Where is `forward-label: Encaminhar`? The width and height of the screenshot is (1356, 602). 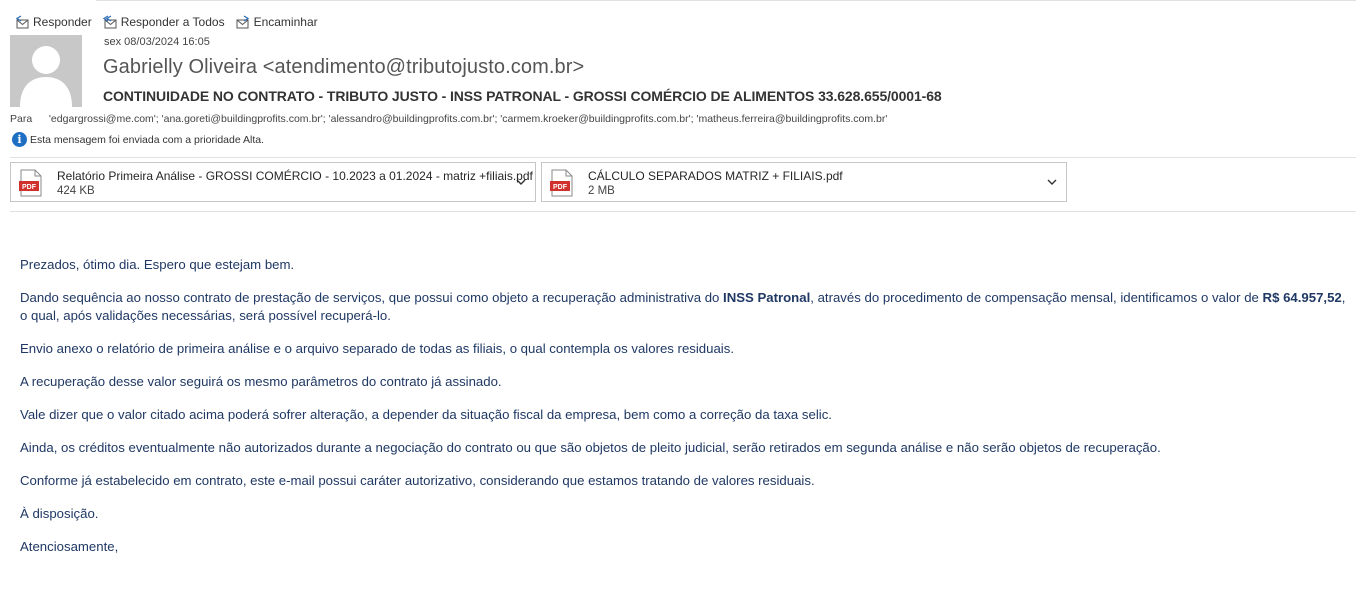
forward-label: Encaminhar is located at coordinates (285, 22).